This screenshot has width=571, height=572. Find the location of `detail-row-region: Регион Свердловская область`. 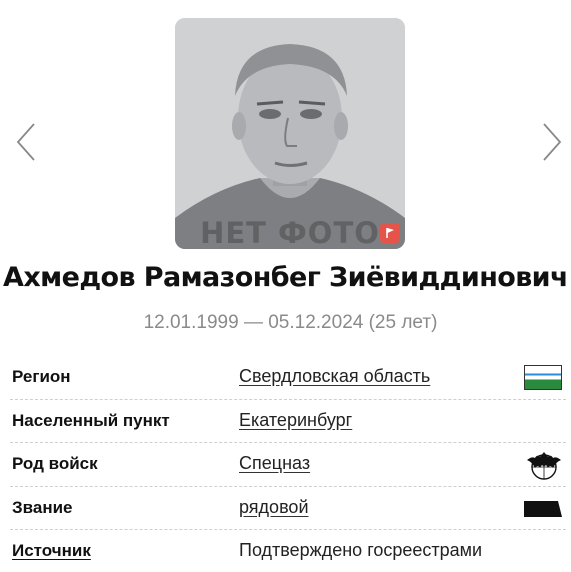

detail-row-region: Регион Свердловская область is located at coordinates (288, 378).